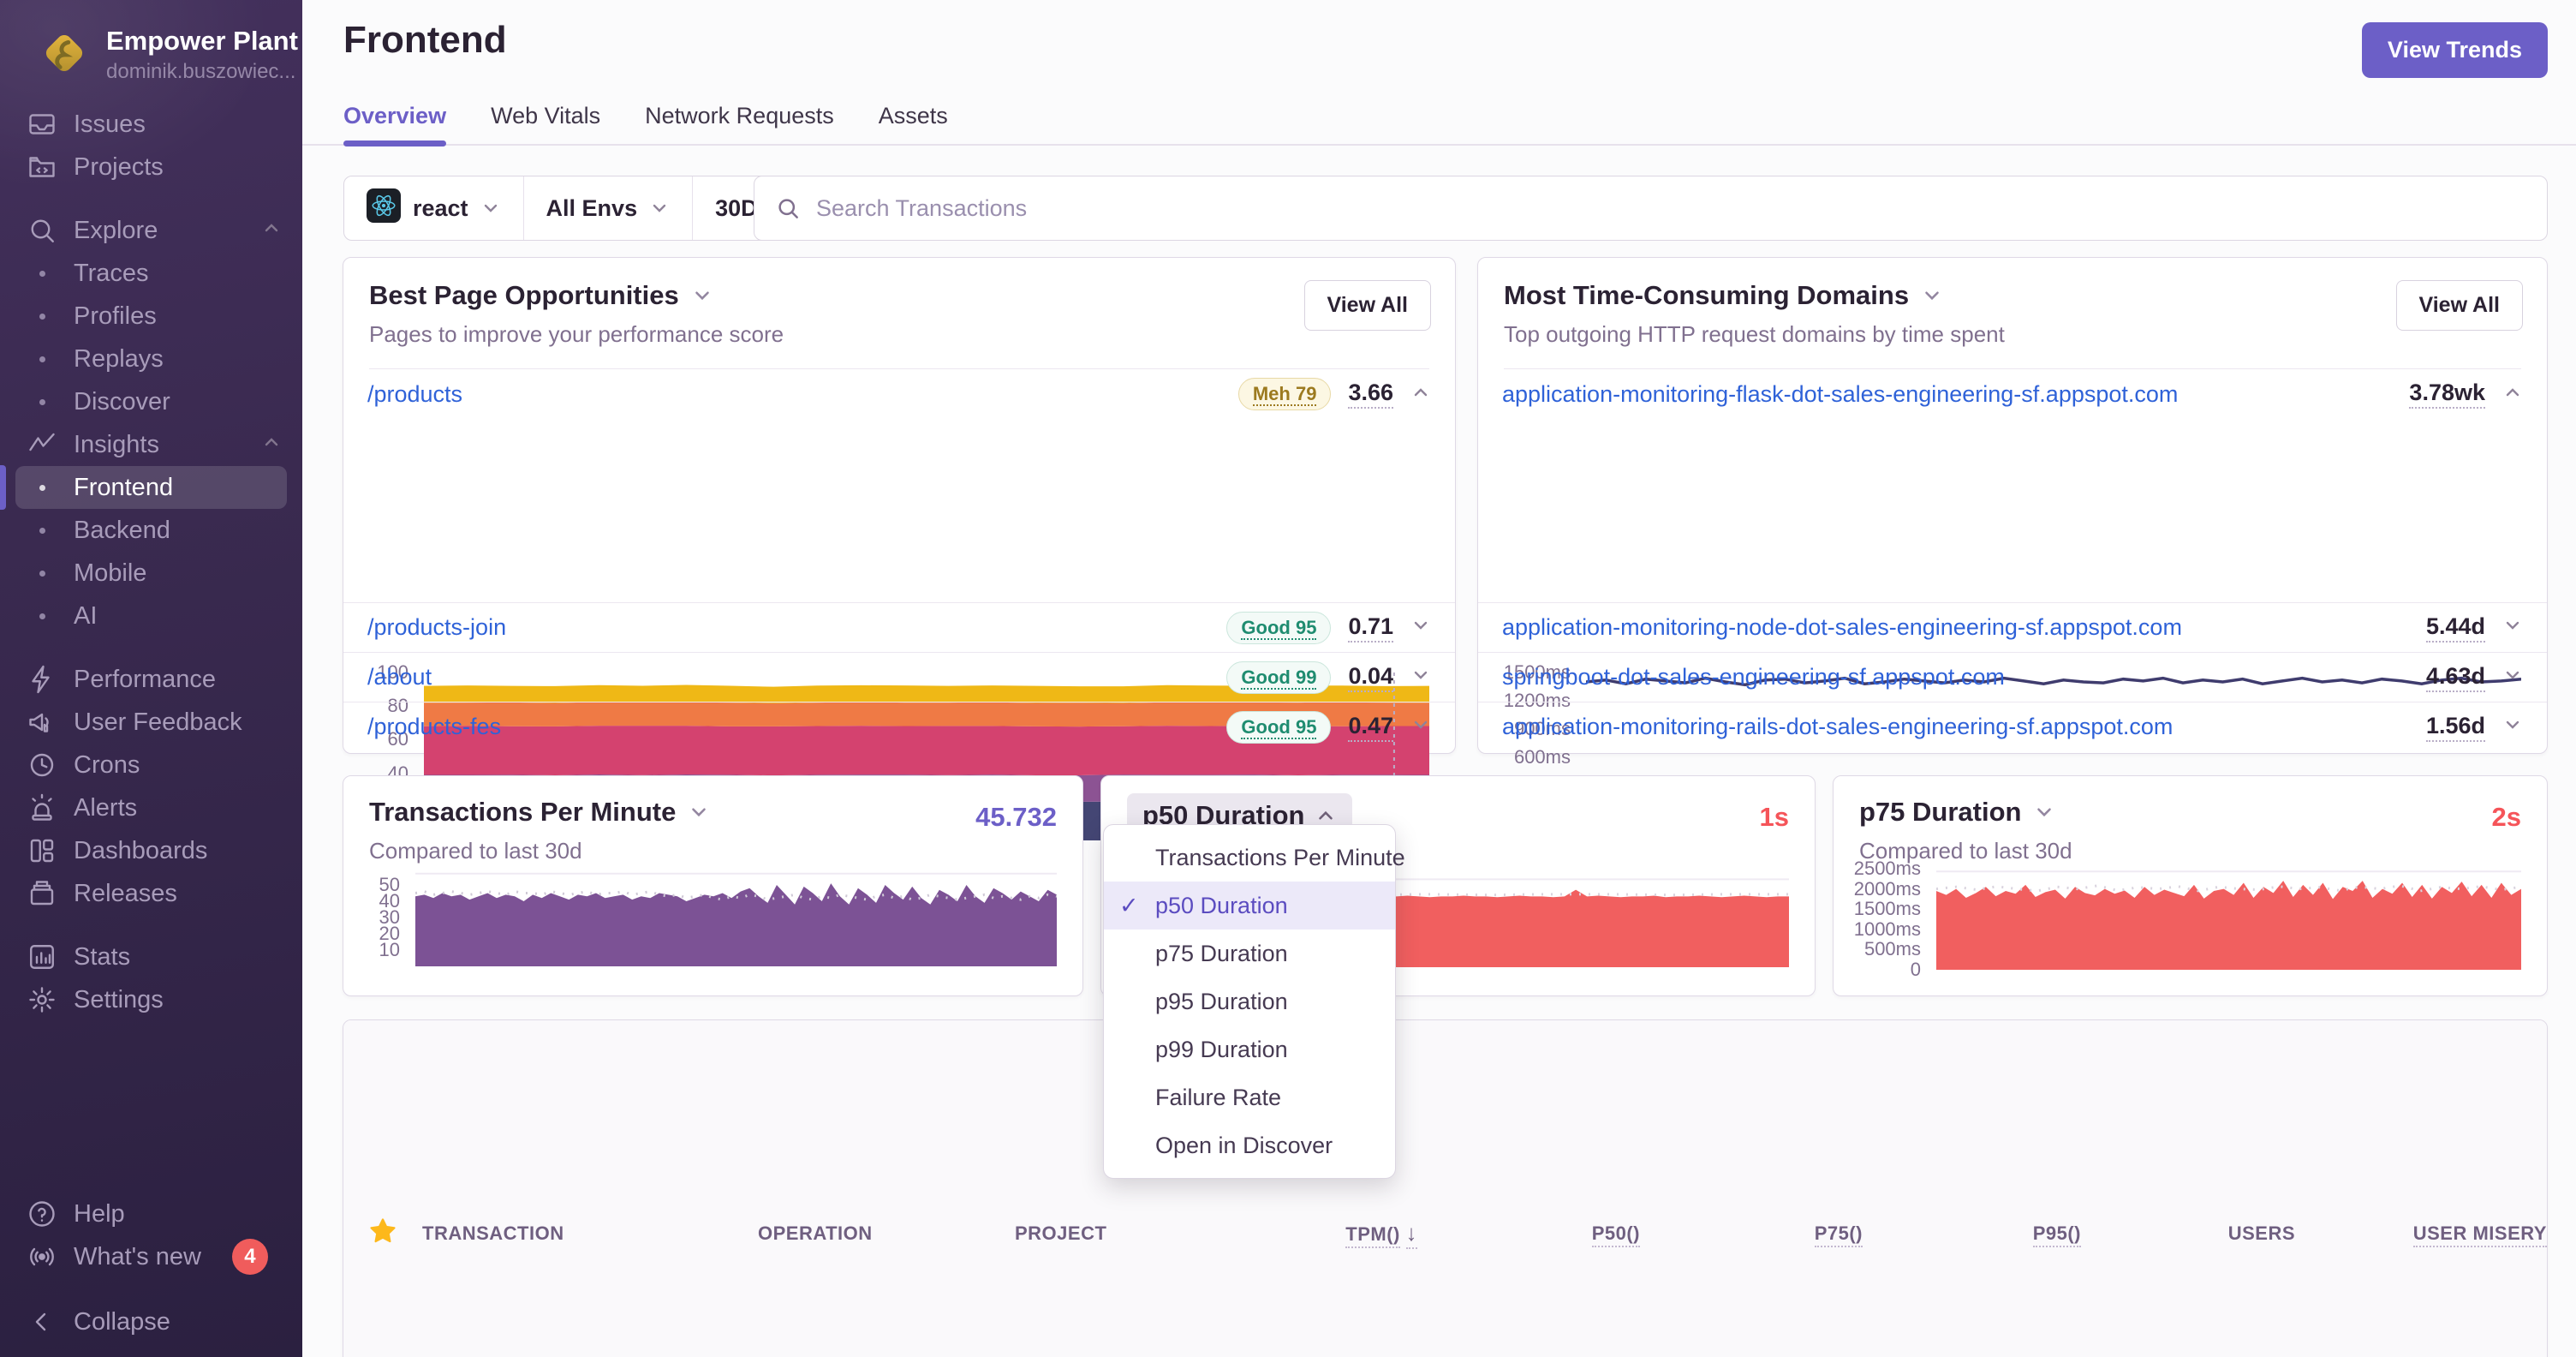 The height and width of the screenshot is (1357, 2576). What do you see at coordinates (151, 894) in the screenshot?
I see `sidebar-item-releases: Releases` at bounding box center [151, 894].